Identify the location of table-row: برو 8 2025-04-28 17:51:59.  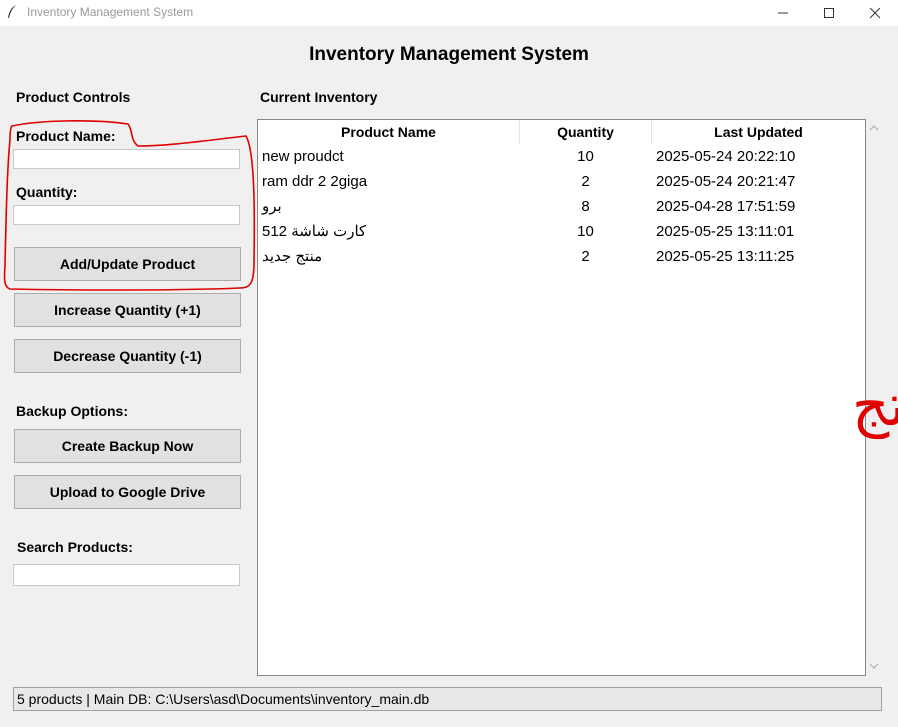
(561, 206).